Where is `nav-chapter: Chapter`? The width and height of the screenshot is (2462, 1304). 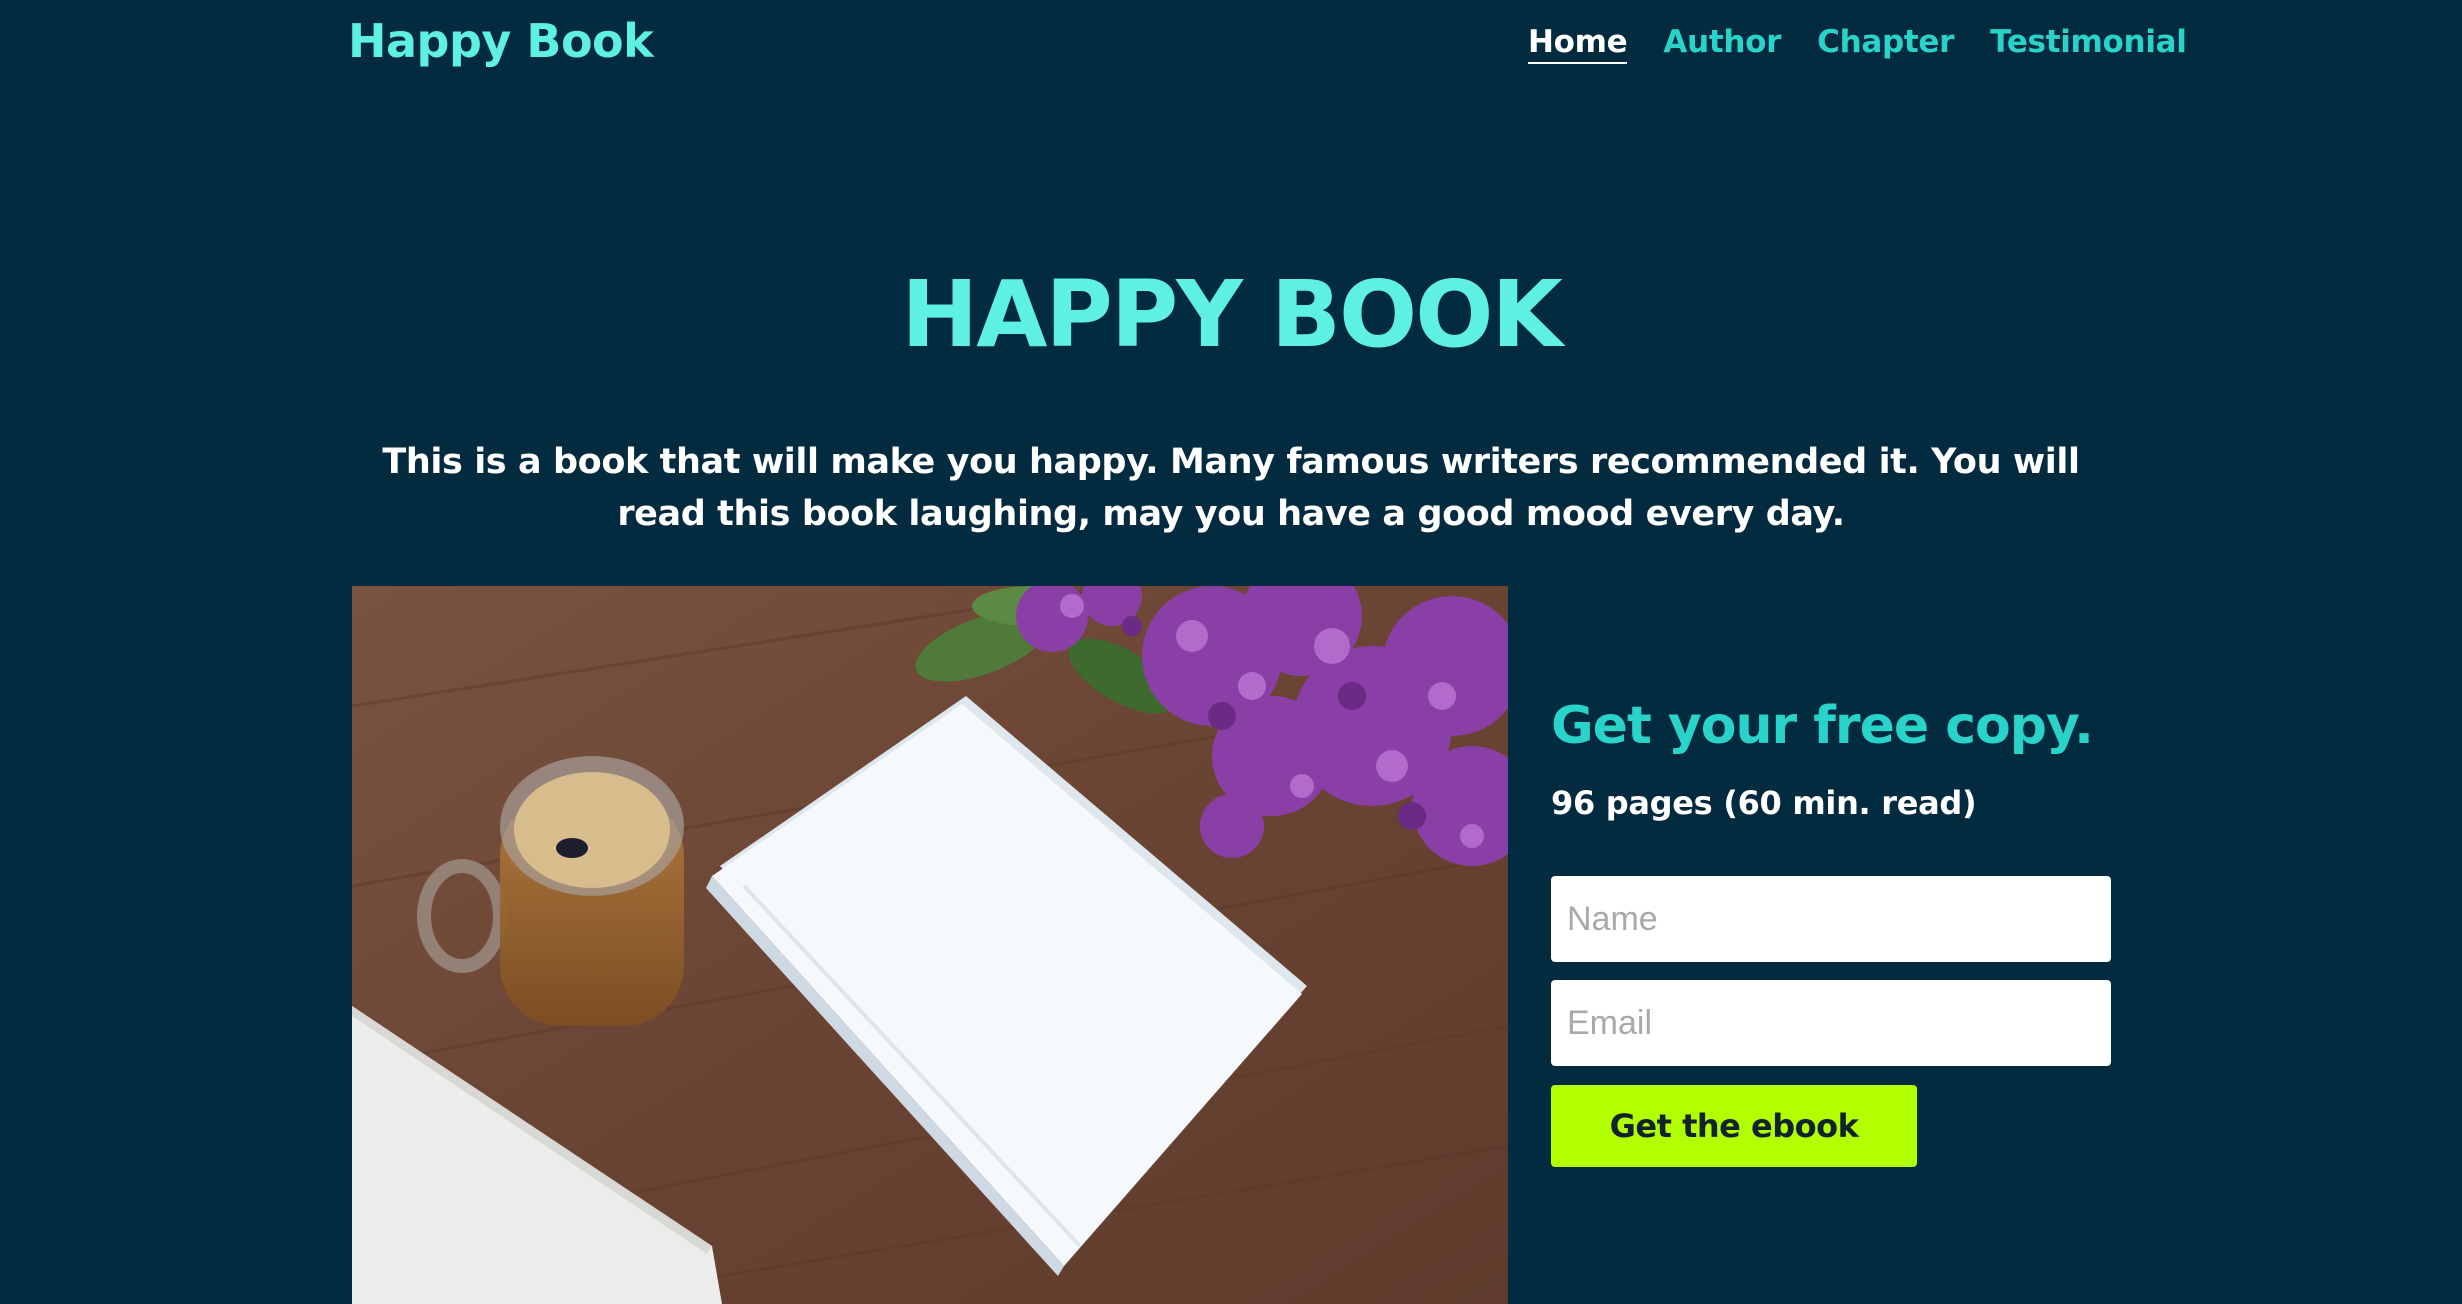
nav-chapter: Chapter is located at coordinates (1885, 44).